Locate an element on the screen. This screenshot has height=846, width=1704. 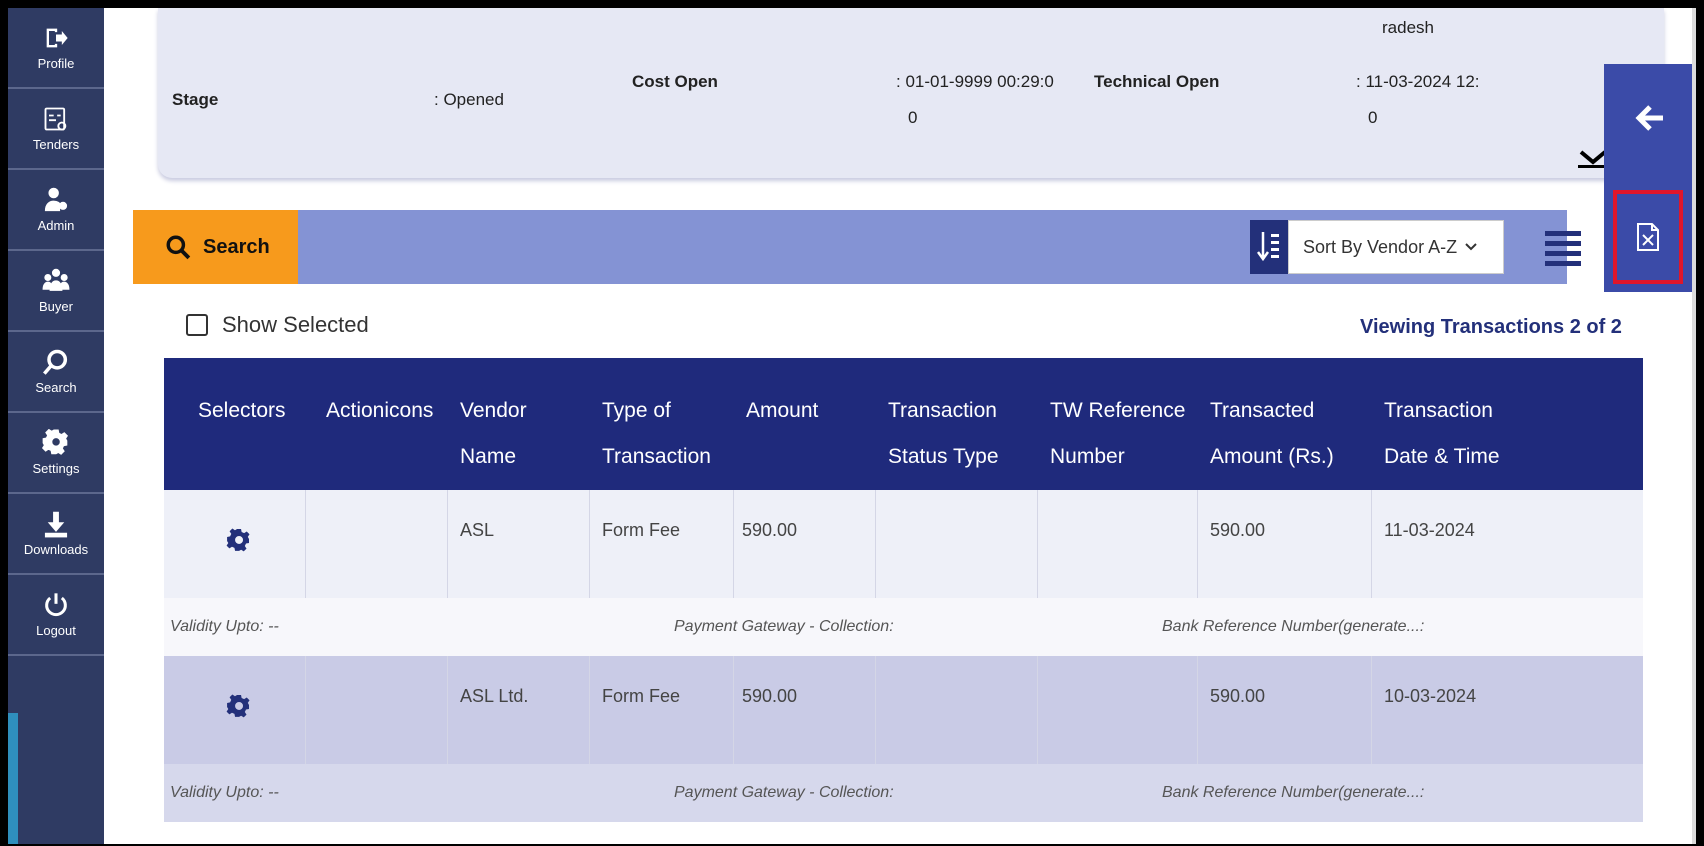
actionicons-cell is located at coordinates (377, 710).